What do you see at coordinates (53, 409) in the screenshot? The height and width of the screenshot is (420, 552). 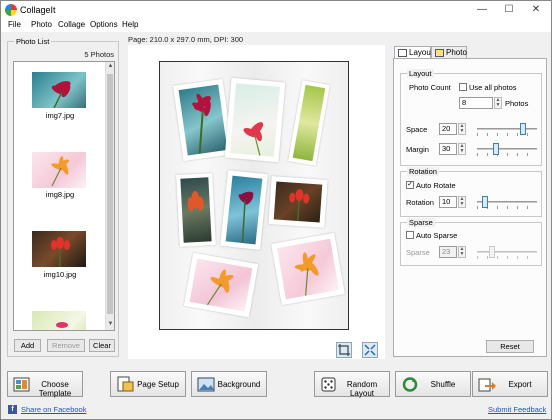 I see `share-on-facebook-link: Share on Facebook` at bounding box center [53, 409].